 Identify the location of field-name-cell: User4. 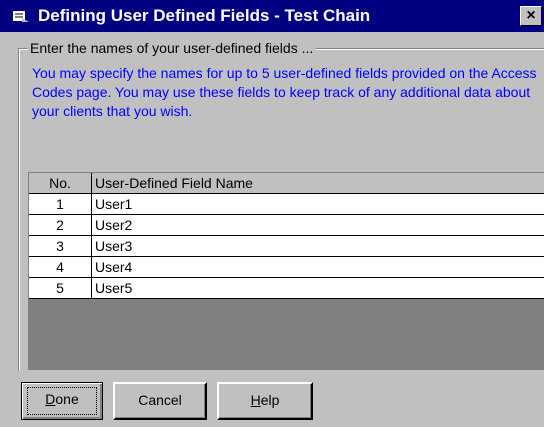
(318, 267).